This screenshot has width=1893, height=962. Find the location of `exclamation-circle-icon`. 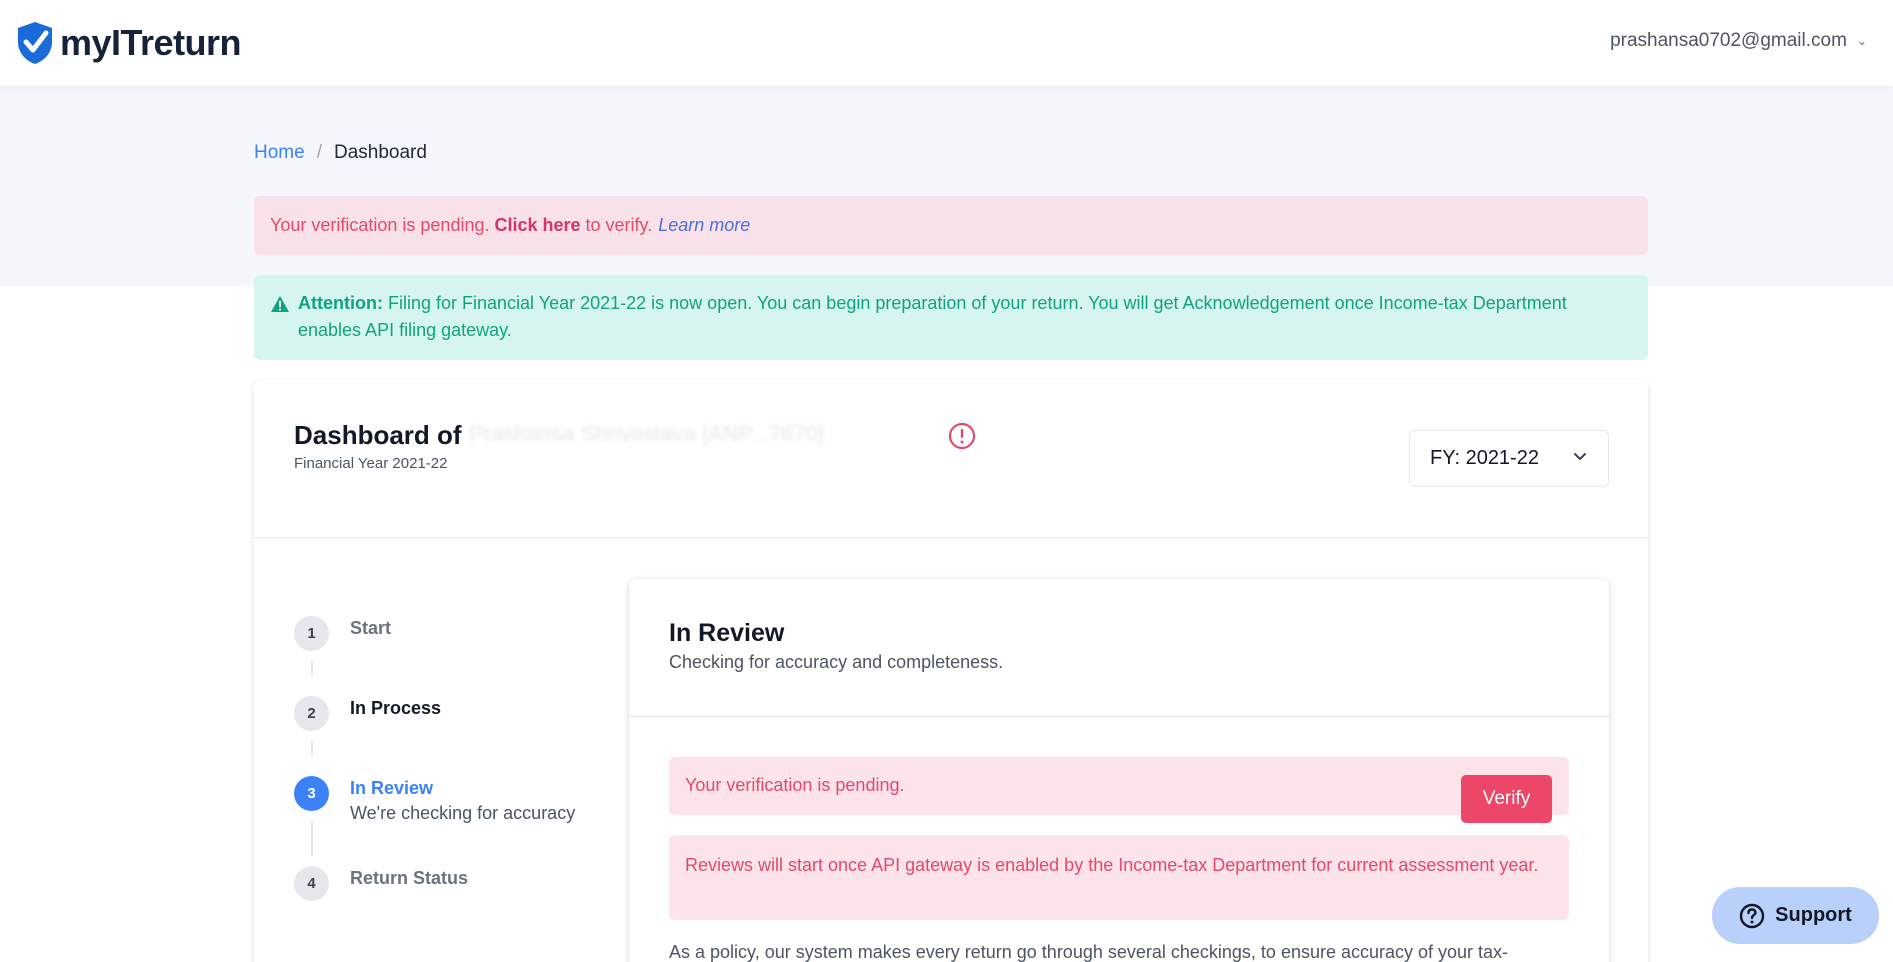

exclamation-circle-icon is located at coordinates (962, 436).